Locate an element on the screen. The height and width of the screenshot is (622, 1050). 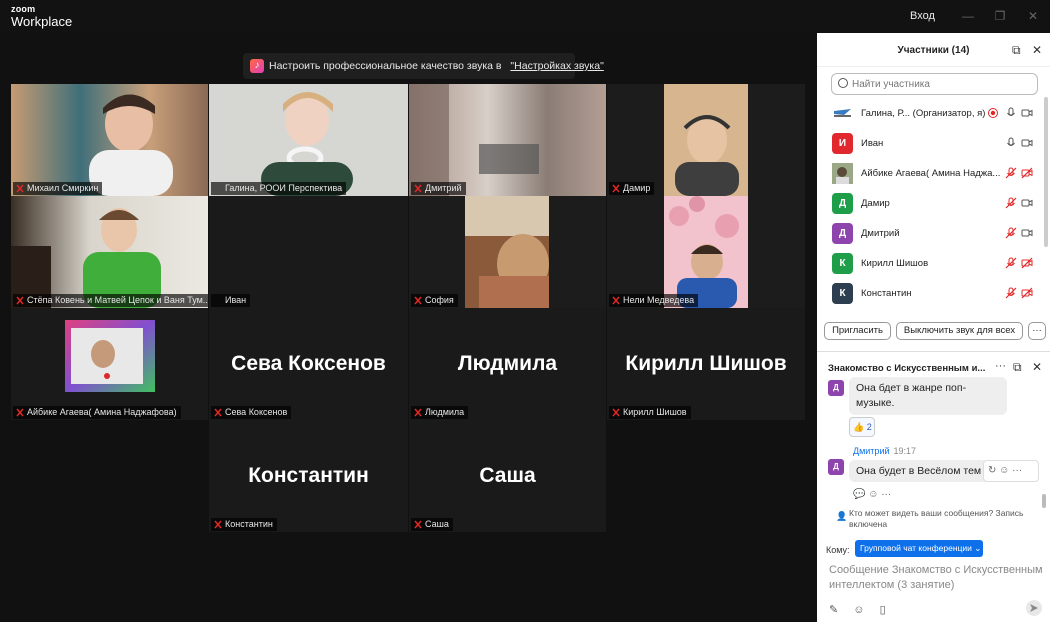
close-chat-icon: ✕ is located at coordinates (1037, 367).